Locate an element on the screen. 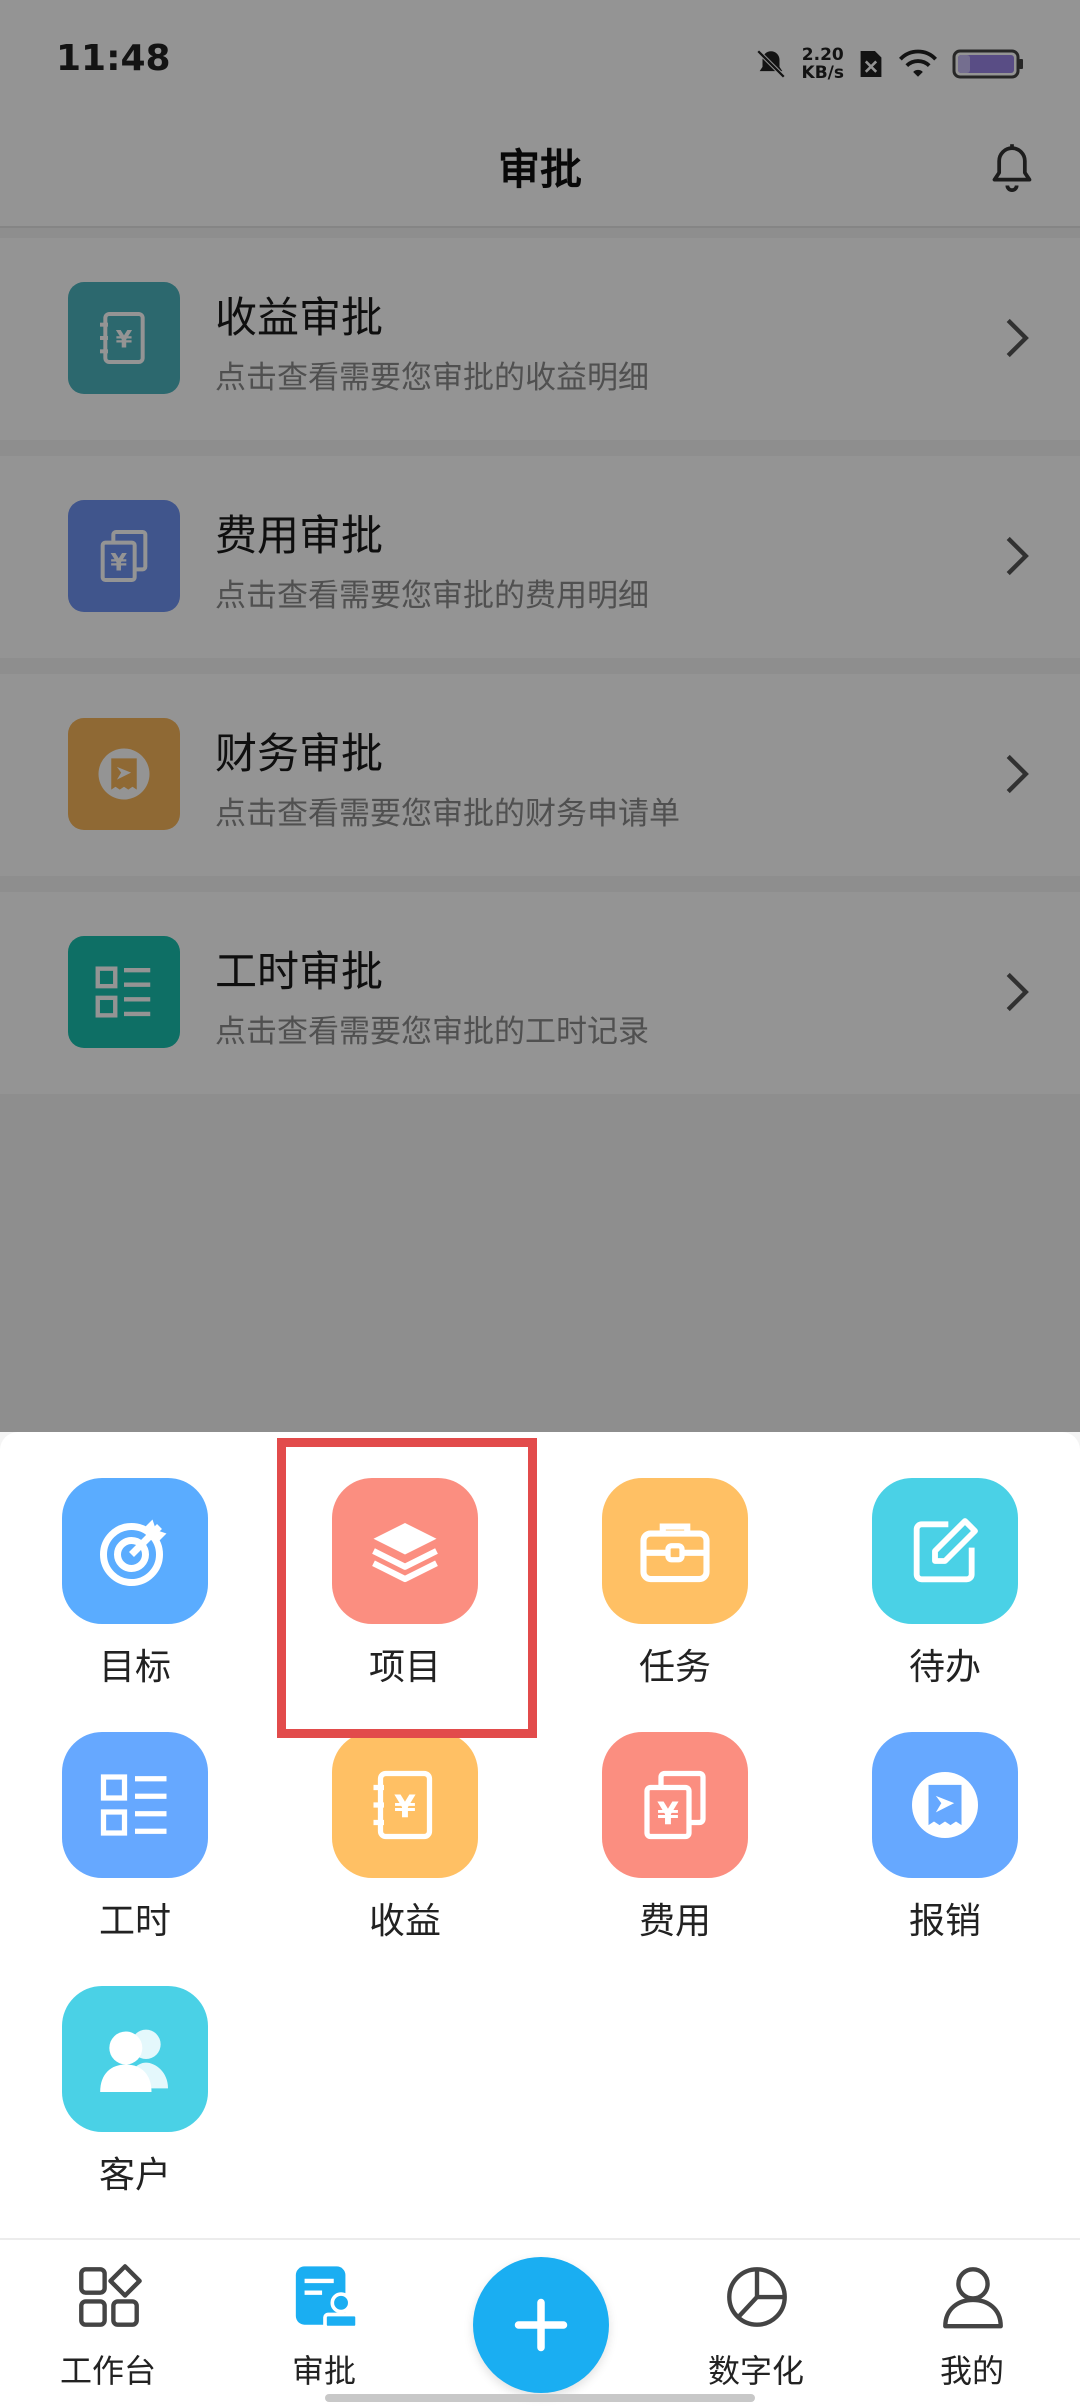  list-icon is located at coordinates (133, 1805).